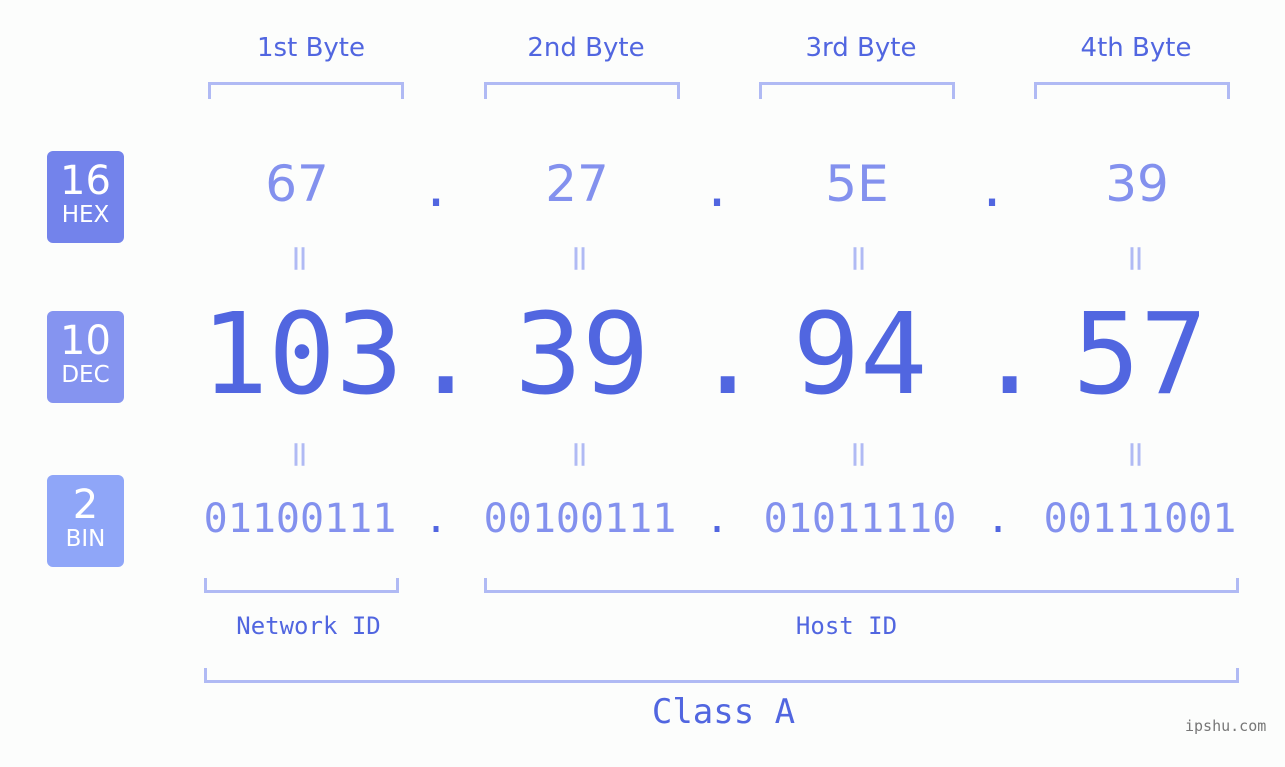 The height and width of the screenshot is (767, 1285). I want to click on hex-value-3: 5E, so click(857, 184).